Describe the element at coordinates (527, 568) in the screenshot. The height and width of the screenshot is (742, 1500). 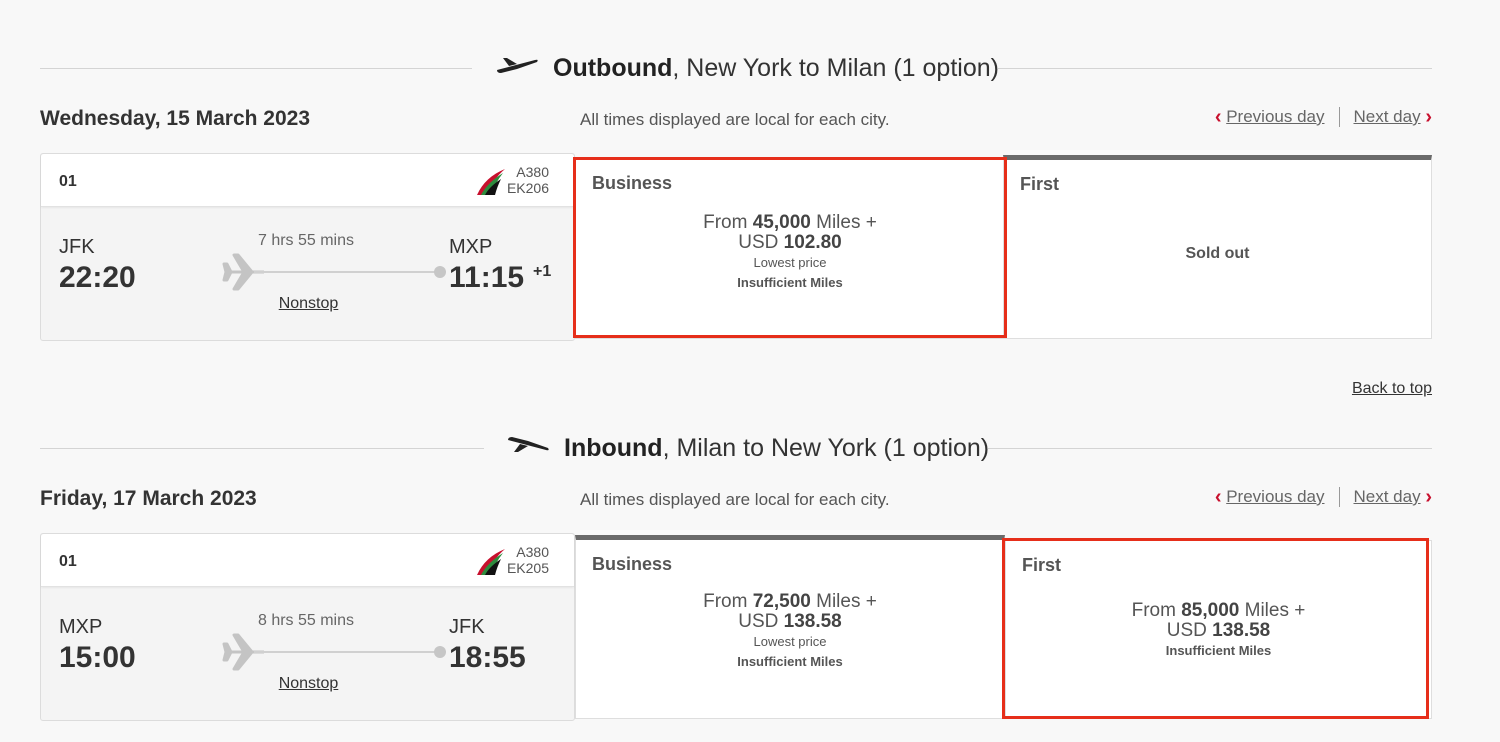
I see `flight-number: EK205` at that location.